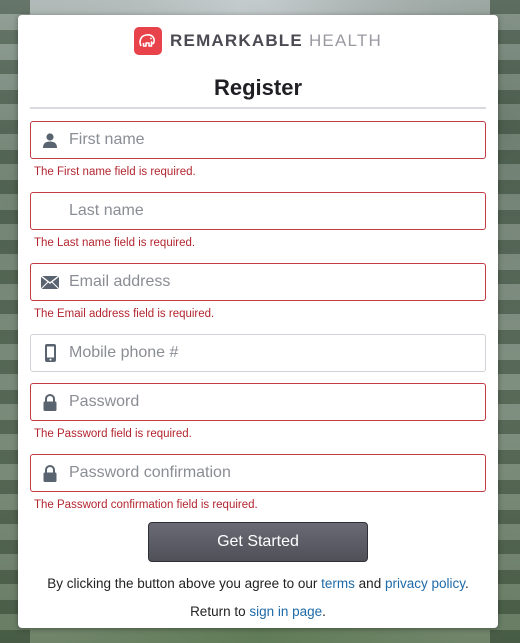 The width and height of the screenshot is (520, 643). I want to click on user-icon, so click(50, 140).